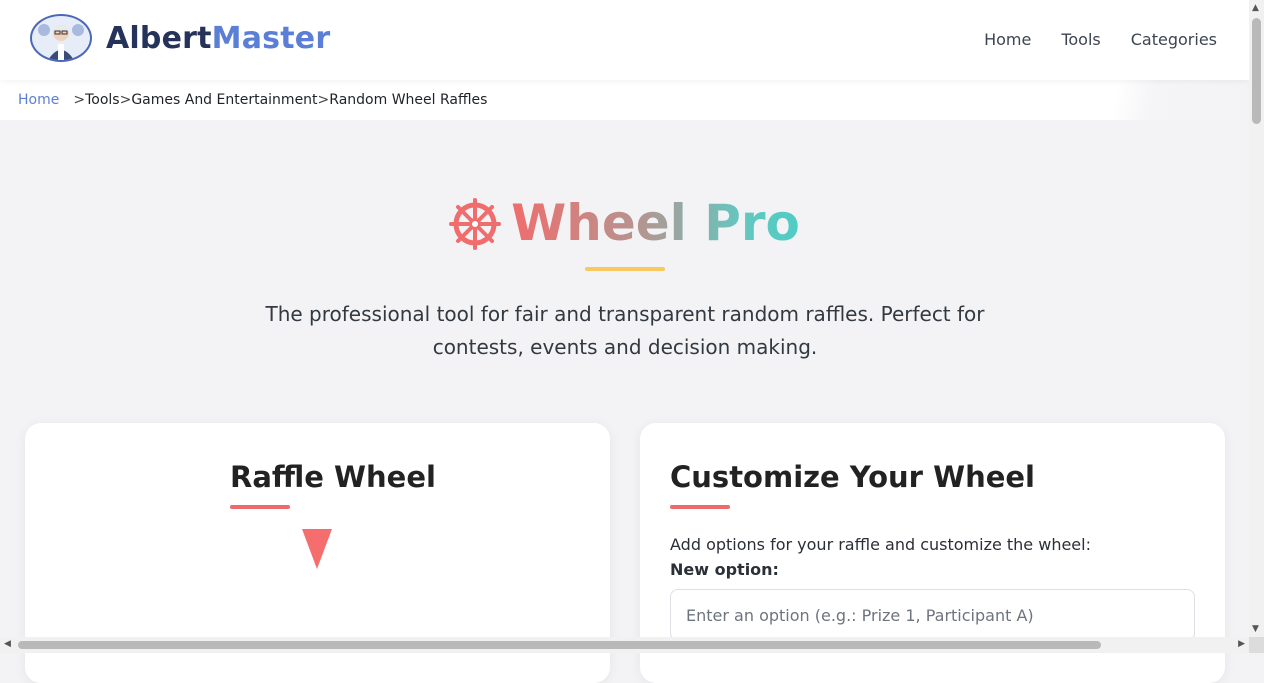  What do you see at coordinates (224, 100) in the screenshot?
I see `breadcrumb-games: Games And Entertainment` at bounding box center [224, 100].